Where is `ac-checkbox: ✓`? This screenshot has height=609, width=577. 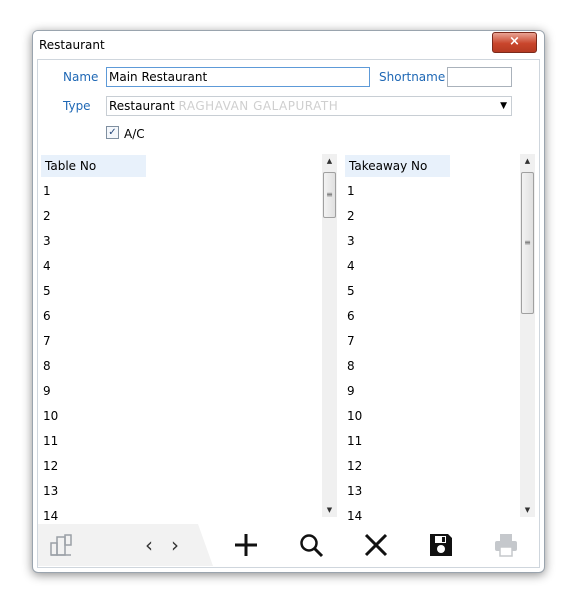
ac-checkbox: ✓ is located at coordinates (112, 132).